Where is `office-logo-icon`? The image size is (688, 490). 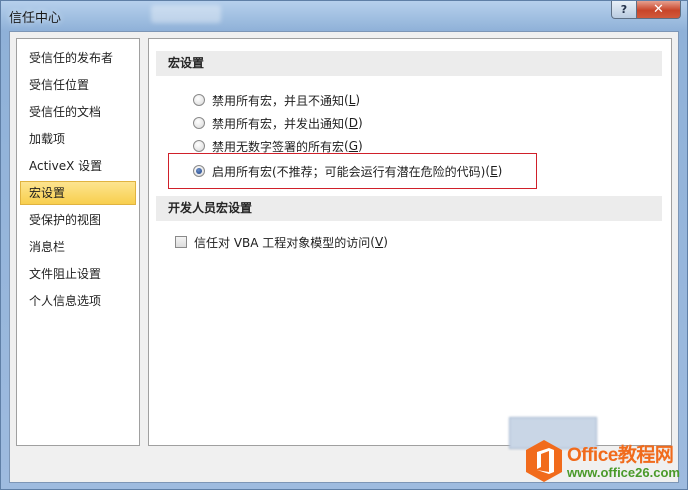
office-logo-icon is located at coordinates (544, 461).